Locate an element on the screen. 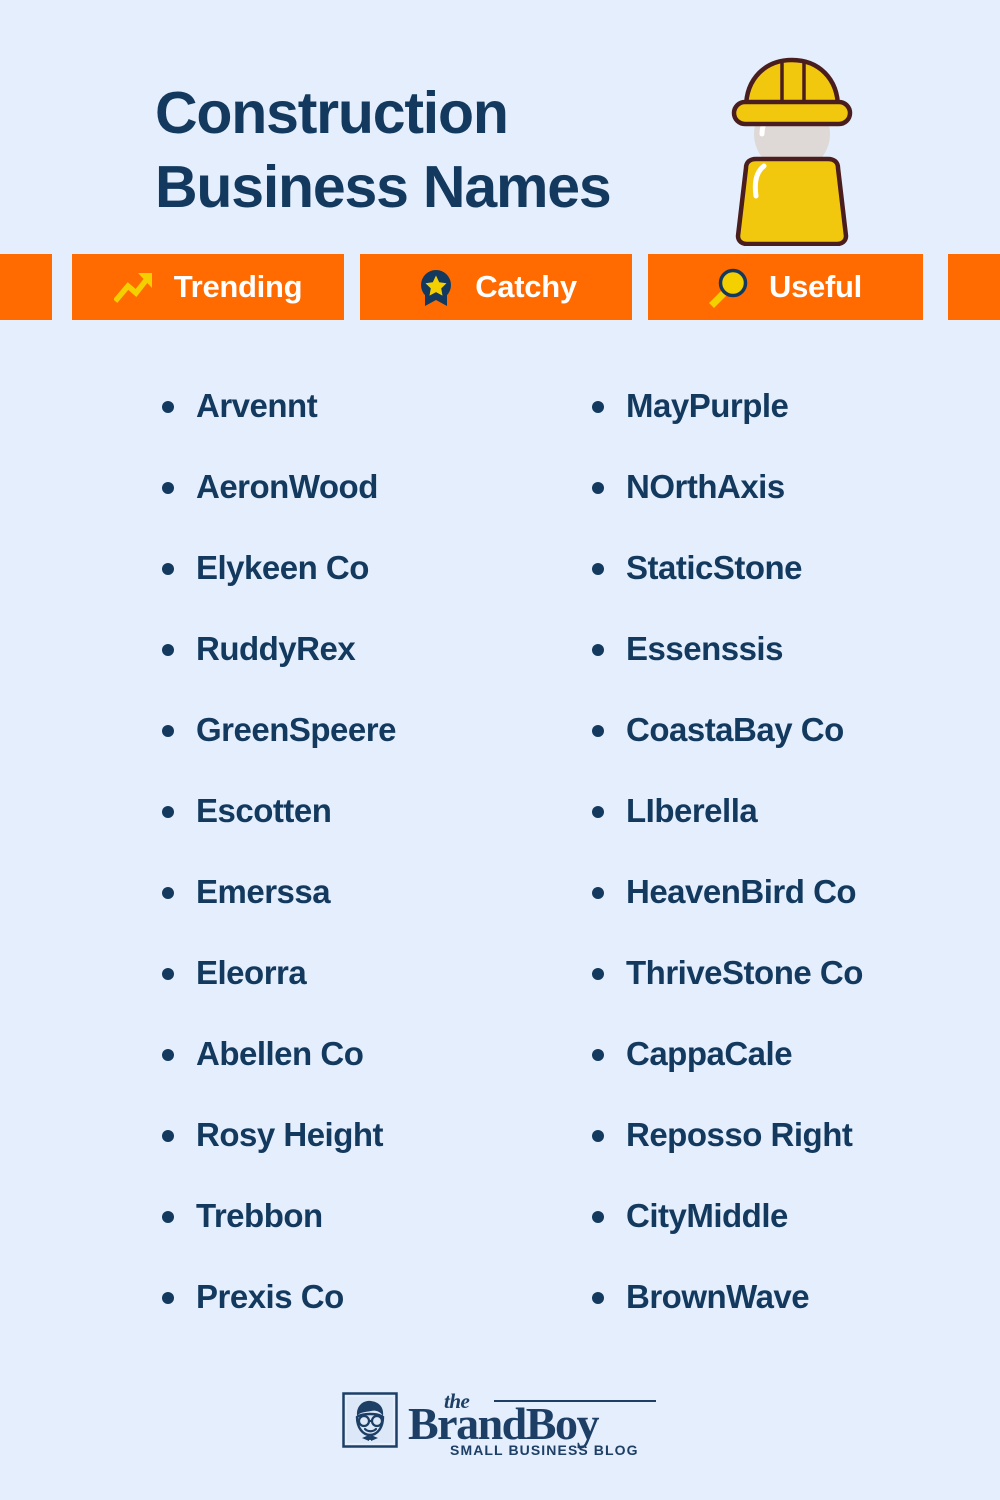  list-item: AeronWood is located at coordinates (366, 507).